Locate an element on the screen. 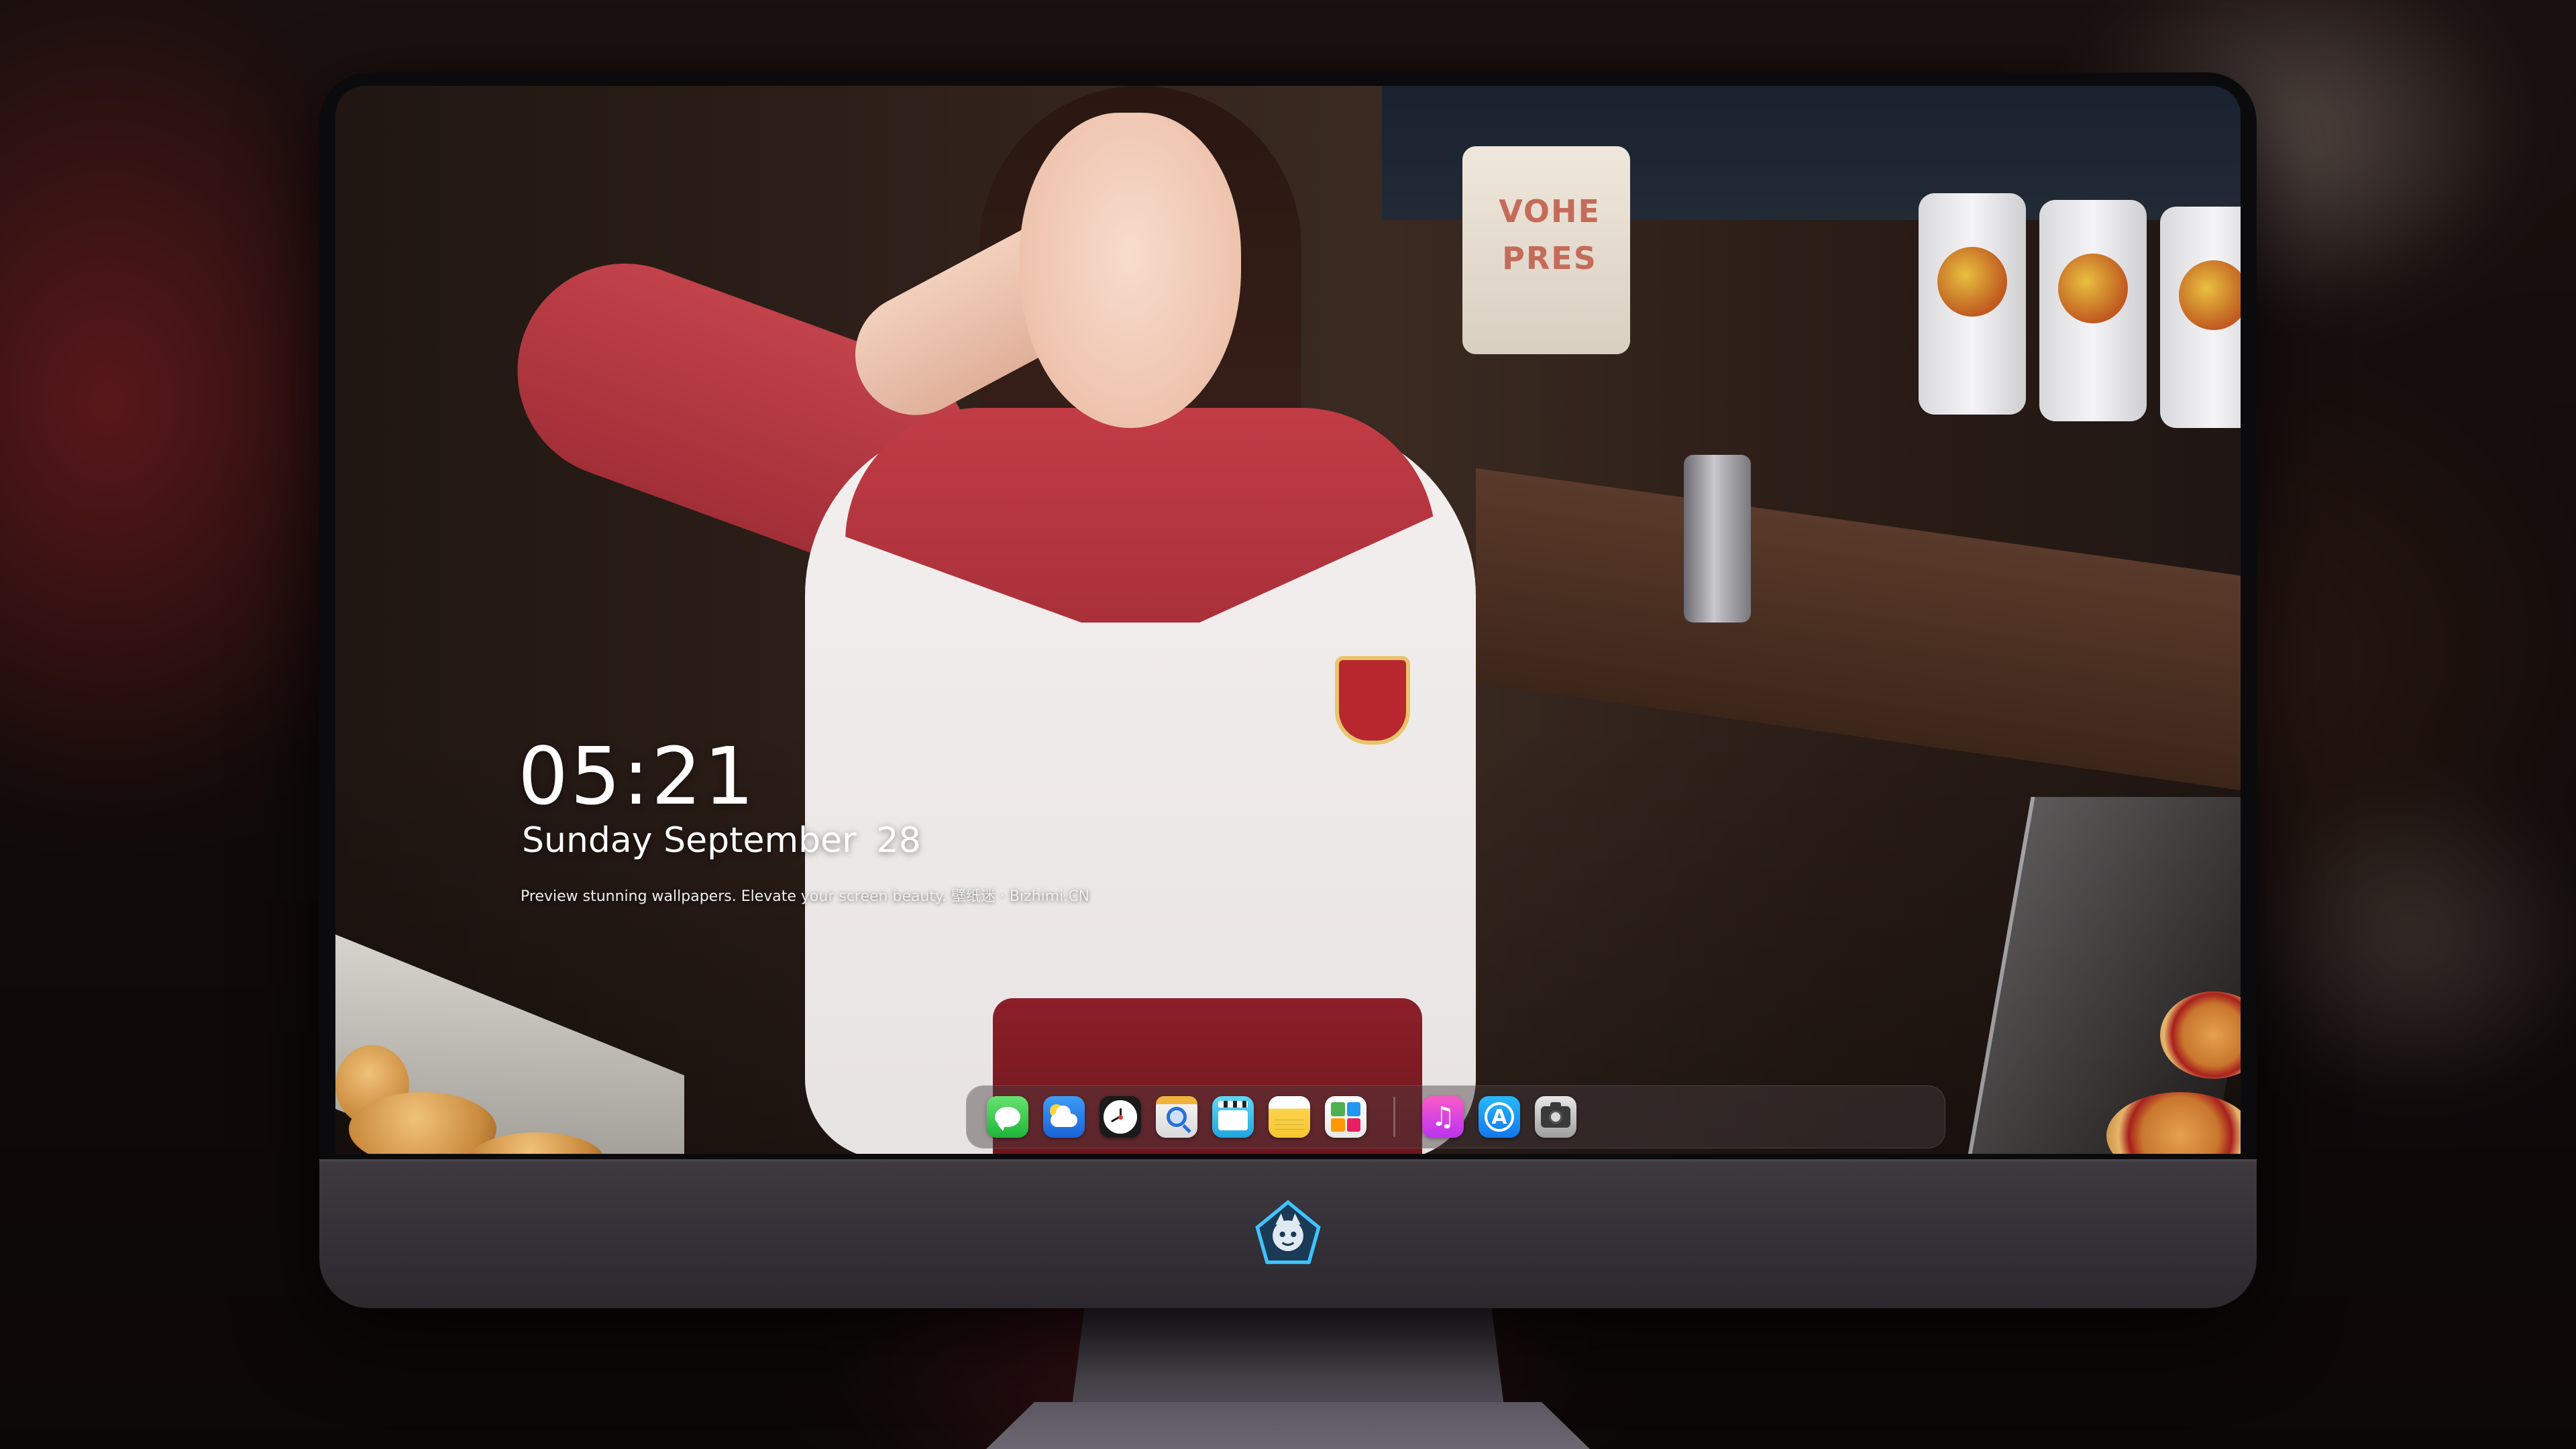  dock-separator is located at coordinates (1394, 1117).